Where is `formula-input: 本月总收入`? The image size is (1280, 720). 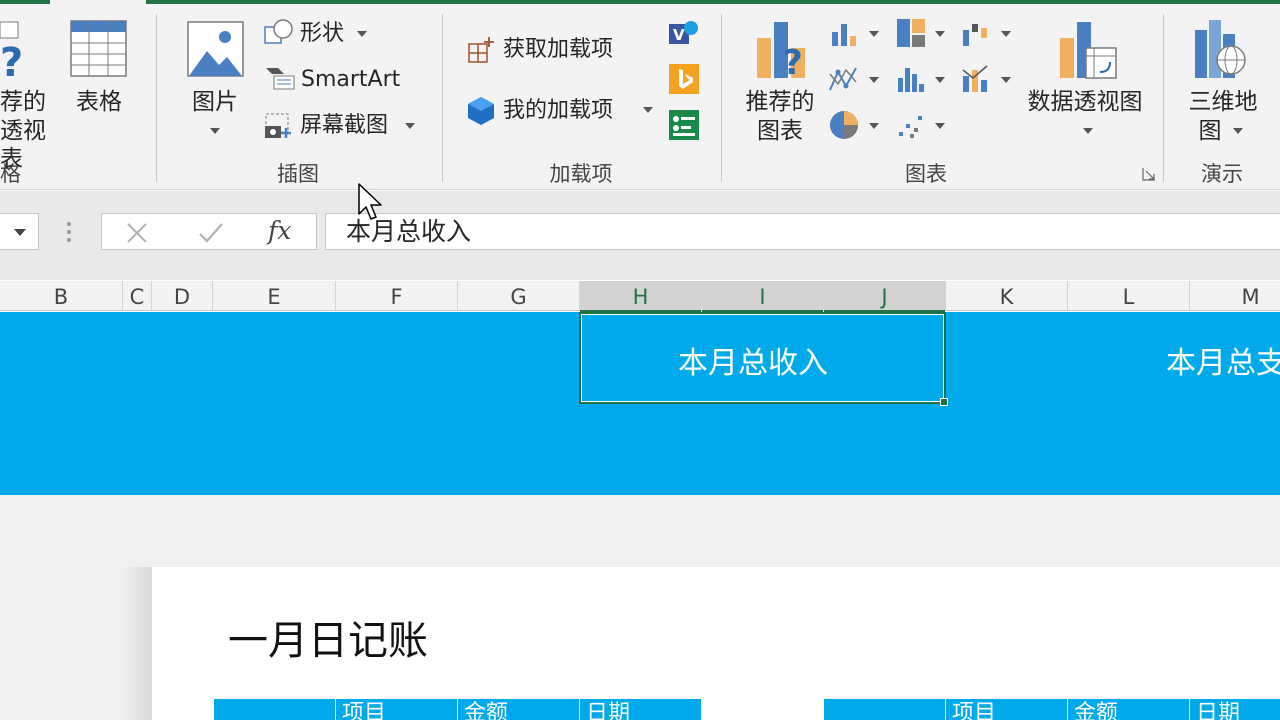
formula-input: 本月总收入 is located at coordinates (802, 231).